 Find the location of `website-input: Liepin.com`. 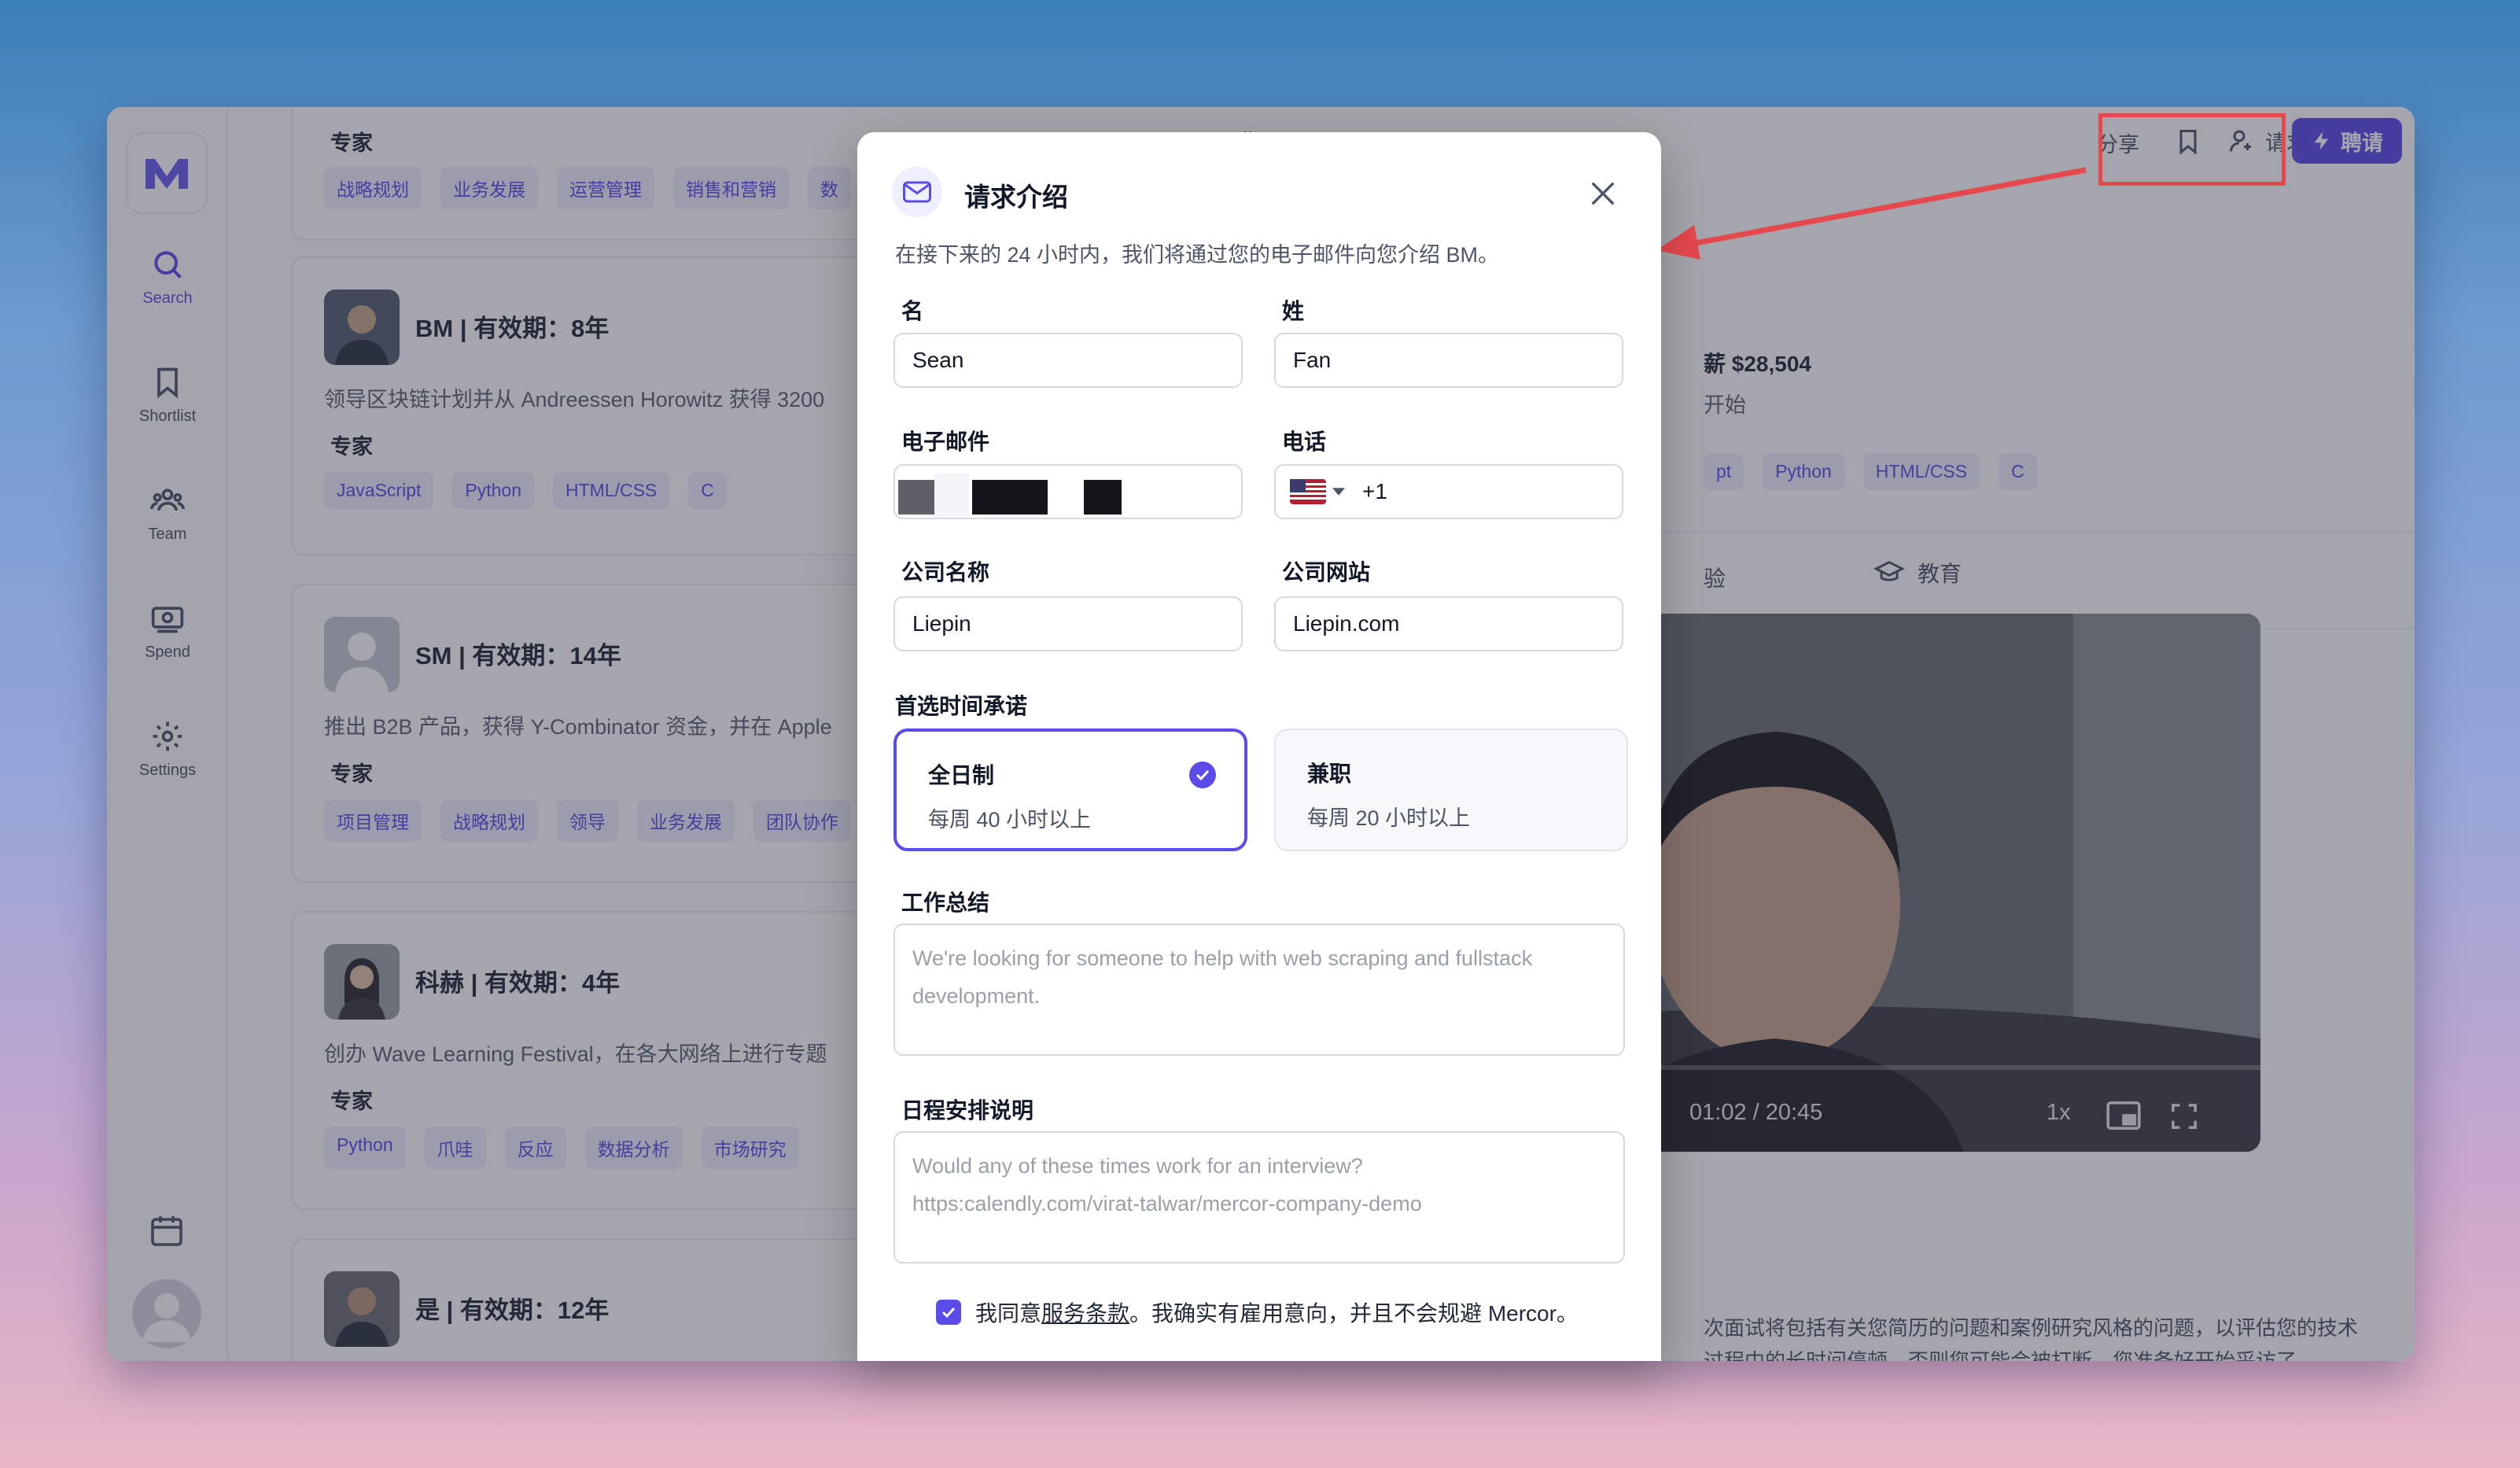

website-input: Liepin.com is located at coordinates (1448, 623).